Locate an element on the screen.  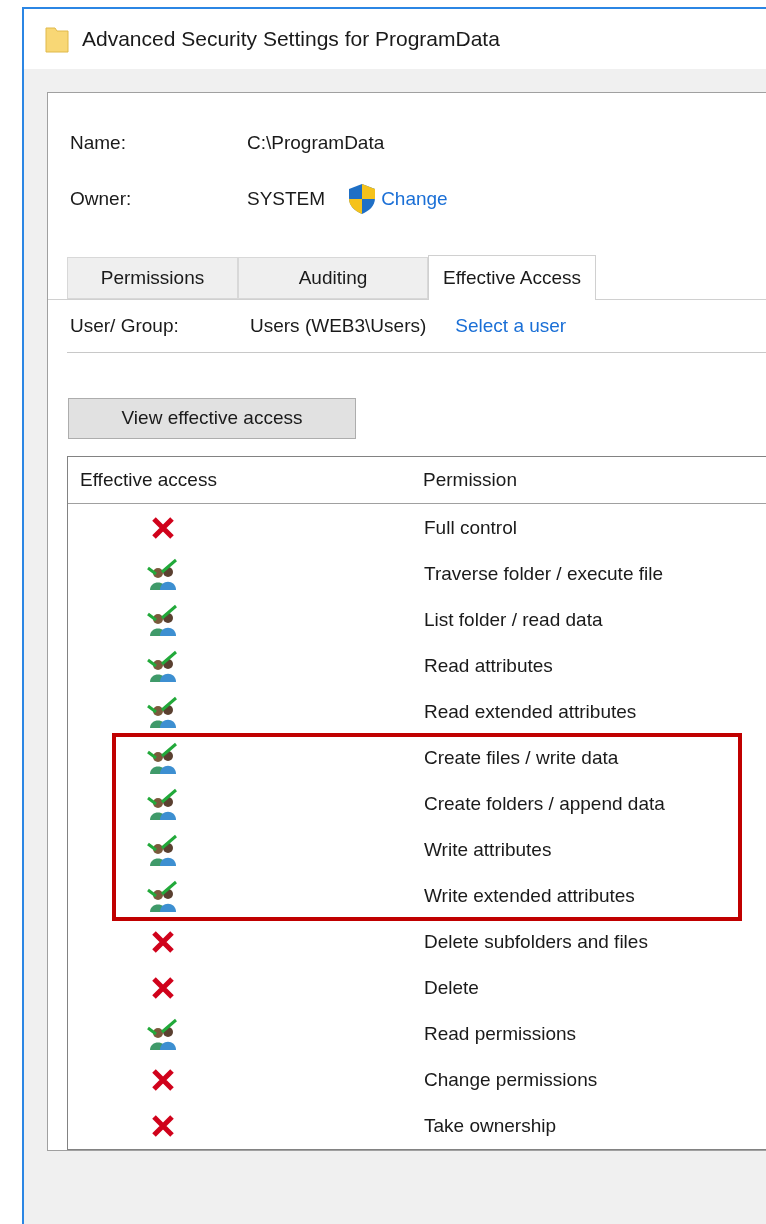
permission-name: Create files / write data is located at coordinates (521, 757).